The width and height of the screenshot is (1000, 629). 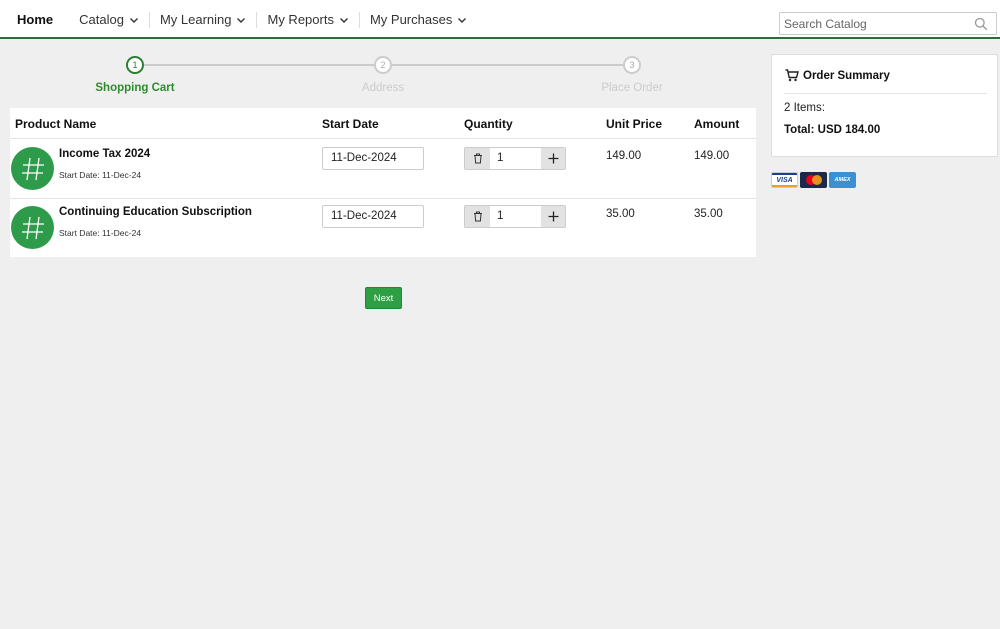 What do you see at coordinates (624, 156) in the screenshot?
I see `unit-price: 149.00` at bounding box center [624, 156].